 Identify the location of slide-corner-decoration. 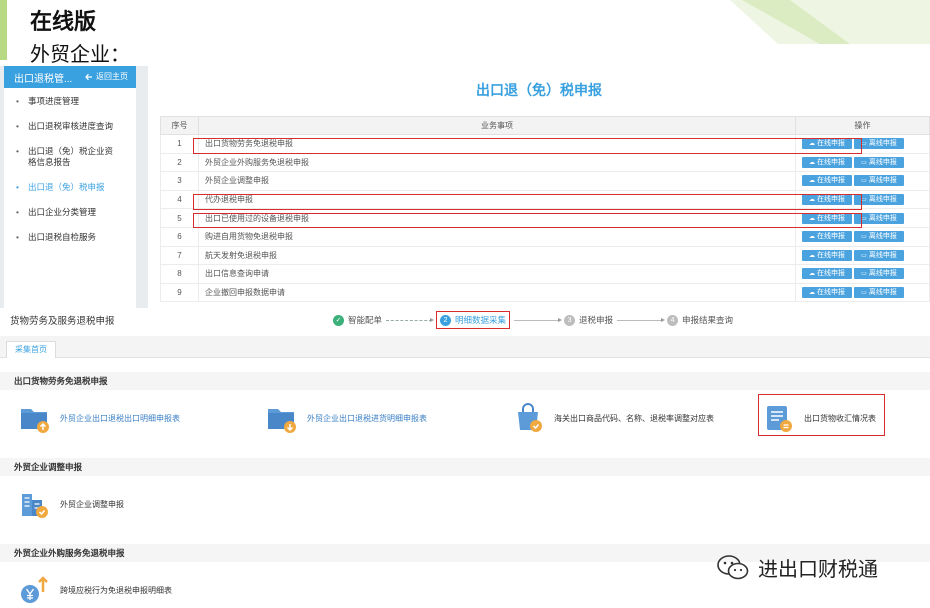
(830, 22).